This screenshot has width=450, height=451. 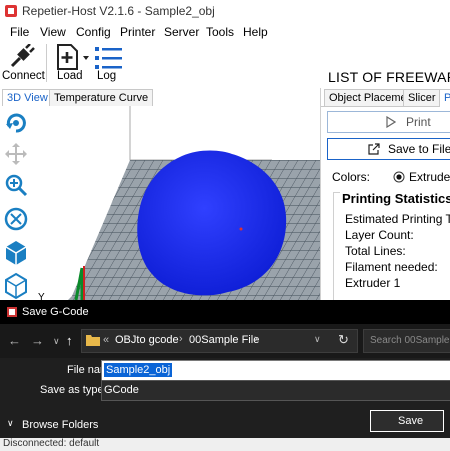 What do you see at coordinates (160, 97) in the screenshot?
I see `left-tabs: 3D View Temperature Curve` at bounding box center [160, 97].